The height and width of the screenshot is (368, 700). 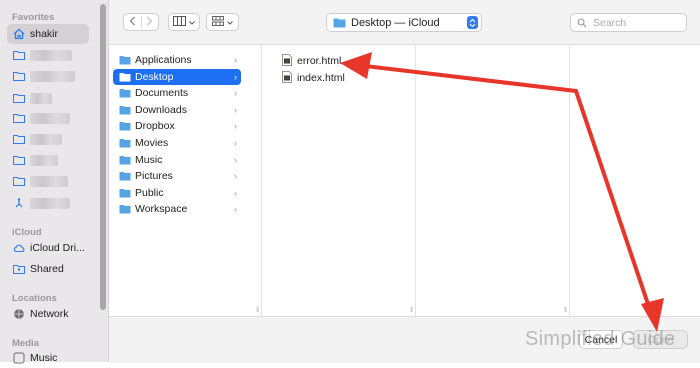 I want to click on folder-row: Movies ›, so click(x=177, y=143).